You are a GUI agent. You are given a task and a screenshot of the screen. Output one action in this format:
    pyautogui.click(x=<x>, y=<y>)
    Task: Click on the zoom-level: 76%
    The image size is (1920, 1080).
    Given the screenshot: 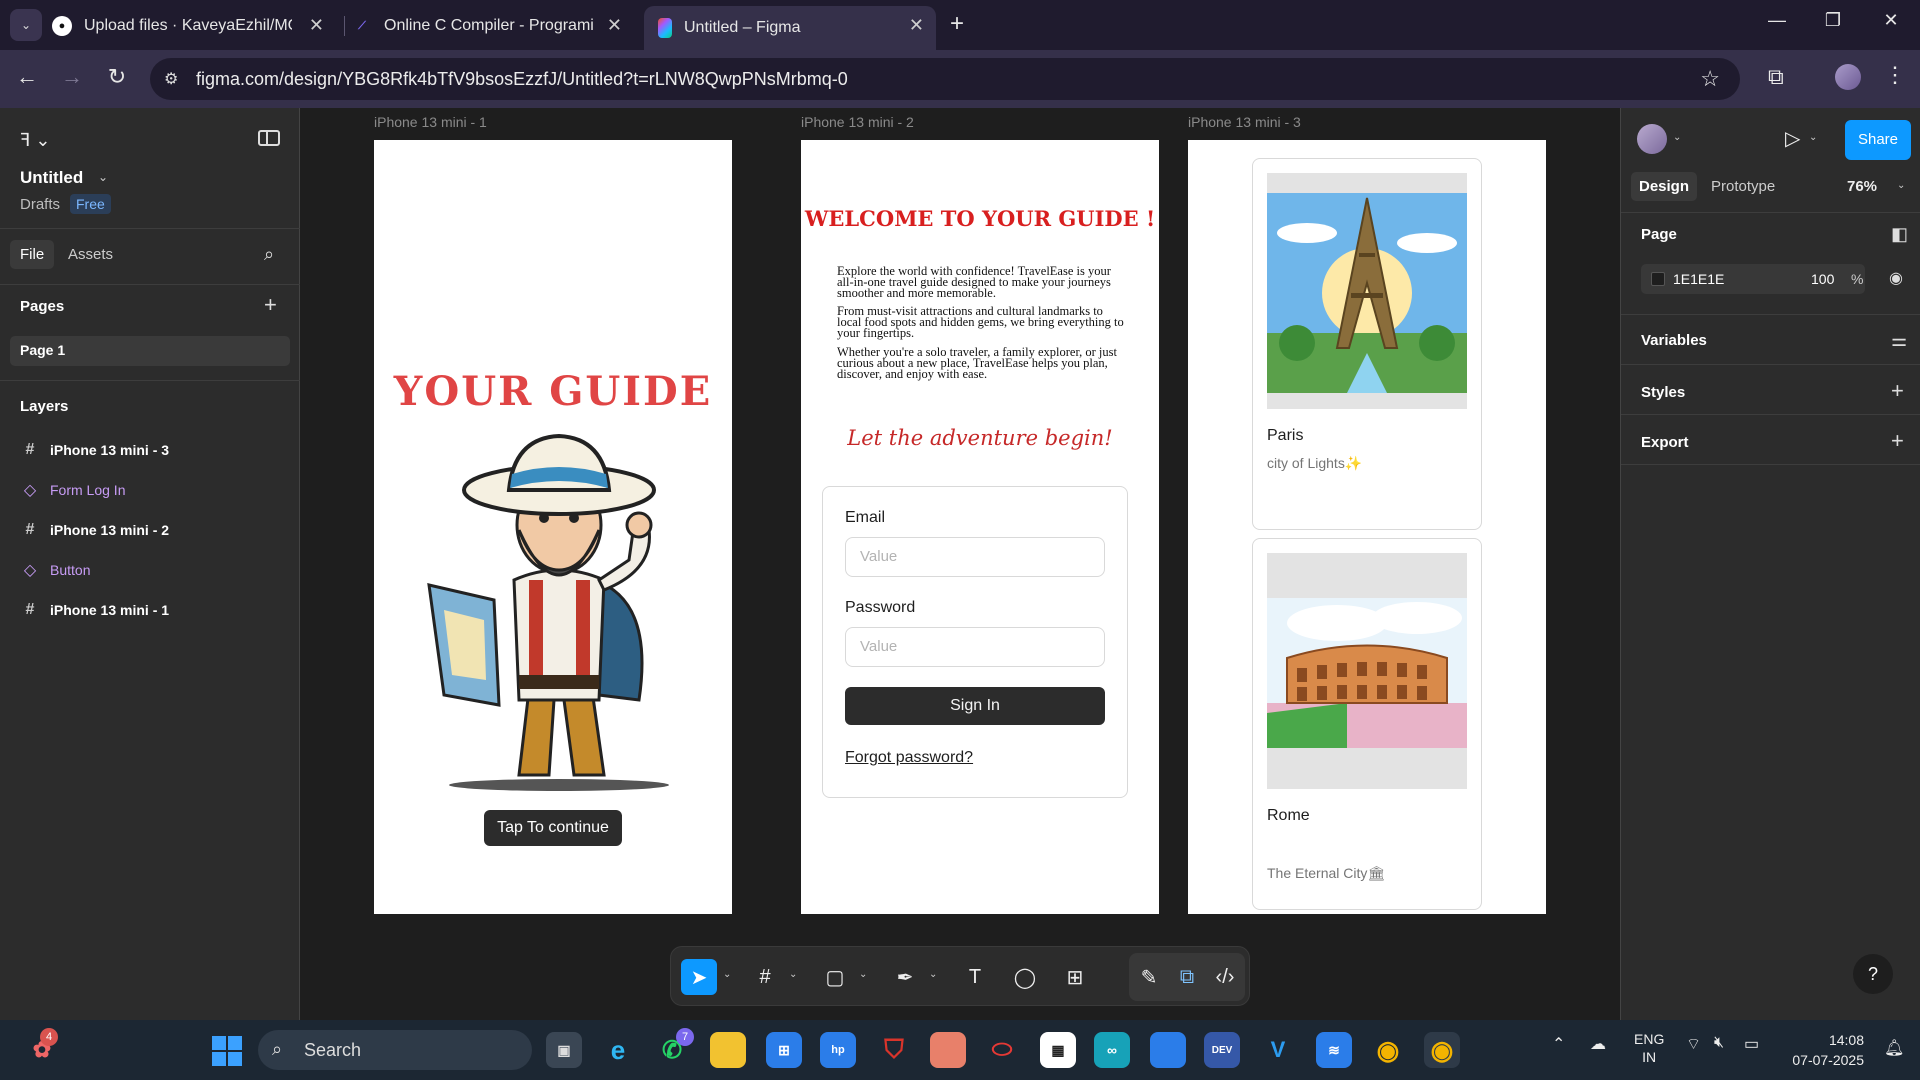 What is the action you would take?
    pyautogui.click(x=1862, y=186)
    